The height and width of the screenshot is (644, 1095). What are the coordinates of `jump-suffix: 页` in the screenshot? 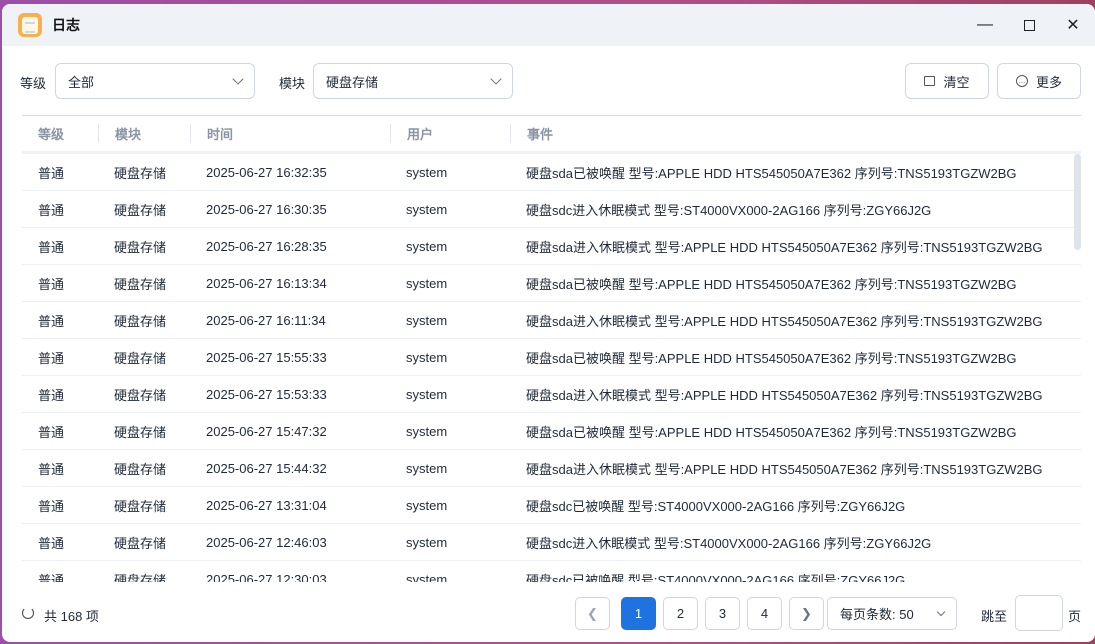 It's located at (1075, 616).